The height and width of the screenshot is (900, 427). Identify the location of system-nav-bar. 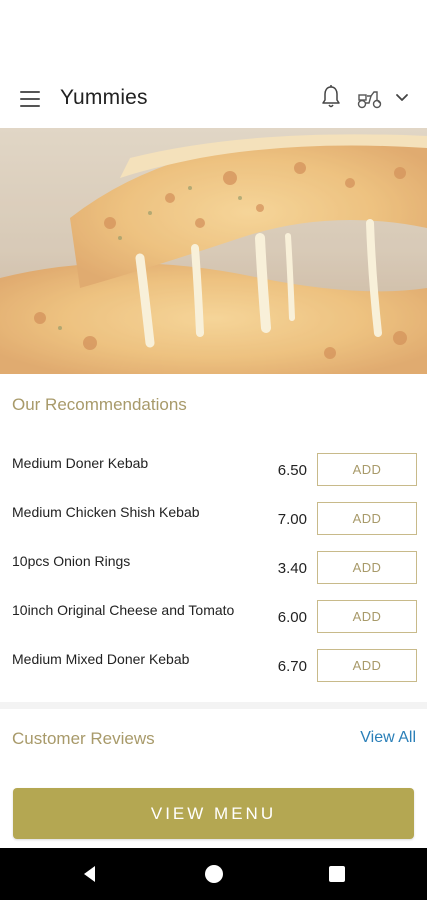
(213, 874).